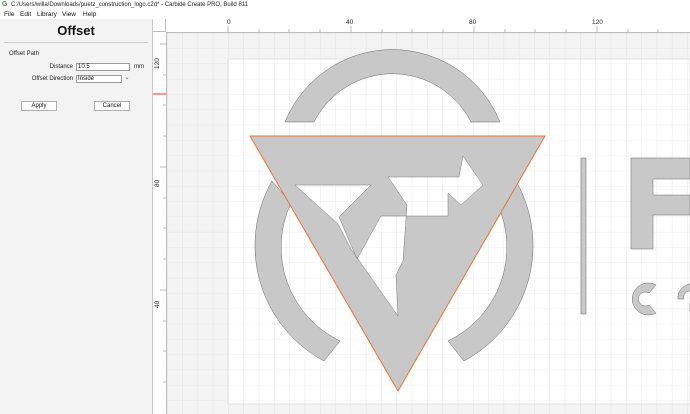 The height and width of the screenshot is (414, 690). I want to click on menu-edit: Edit, so click(25, 14).